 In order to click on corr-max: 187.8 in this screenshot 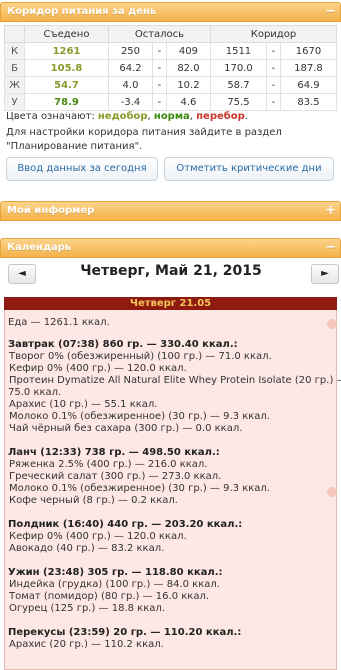, I will do `click(308, 68)`.